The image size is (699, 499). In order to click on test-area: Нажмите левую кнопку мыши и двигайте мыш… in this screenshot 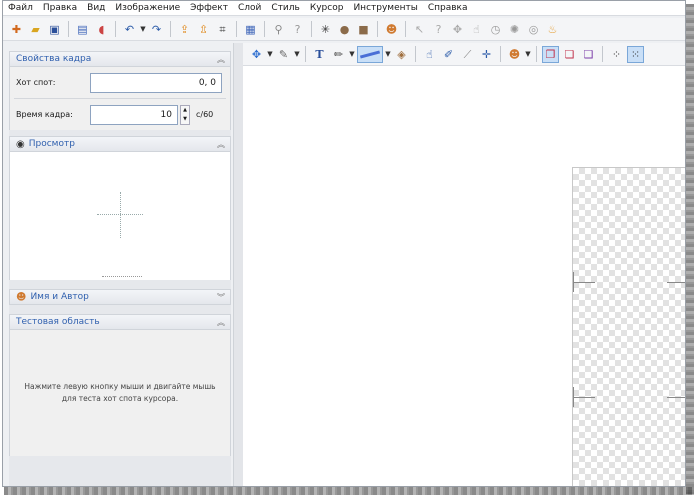, I will do `click(120, 393)`.